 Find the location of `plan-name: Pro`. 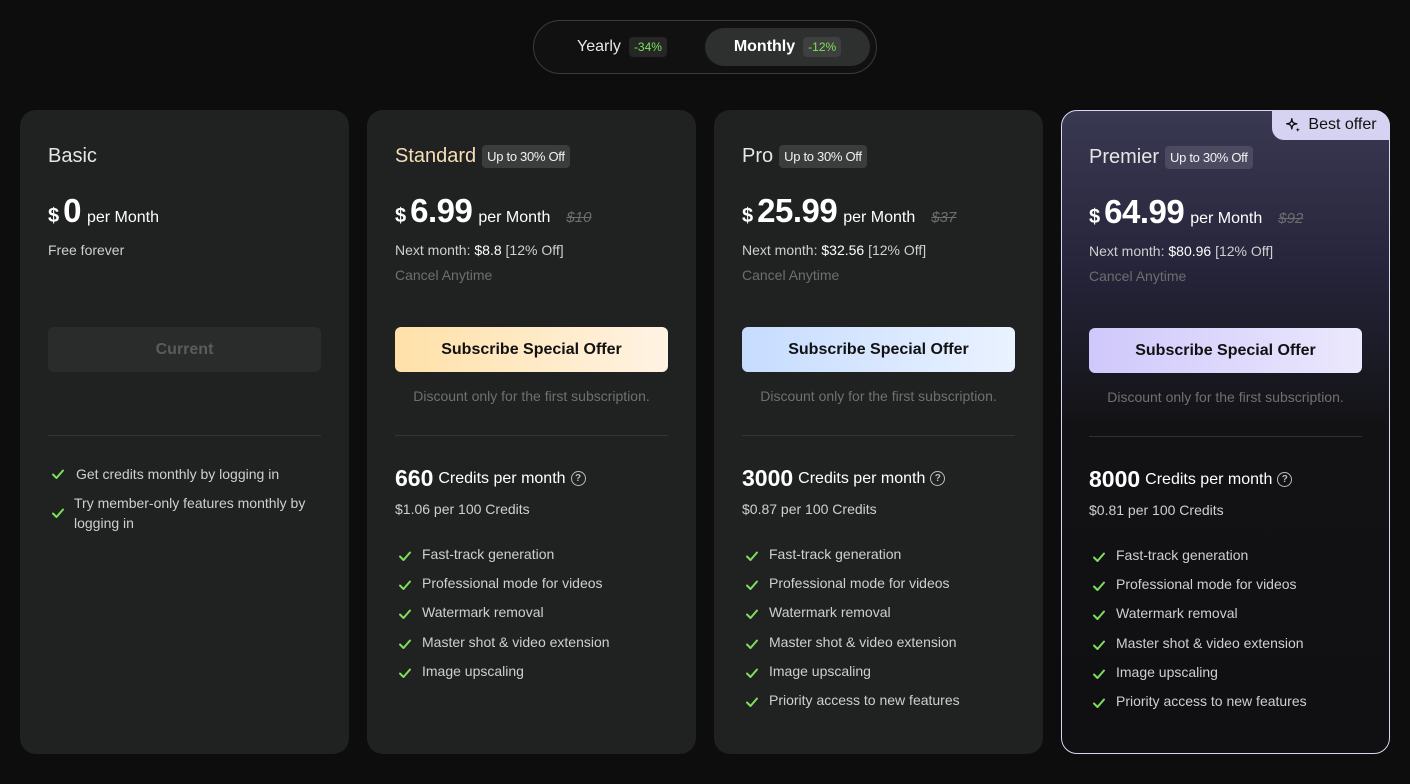

plan-name: Pro is located at coordinates (758, 156).